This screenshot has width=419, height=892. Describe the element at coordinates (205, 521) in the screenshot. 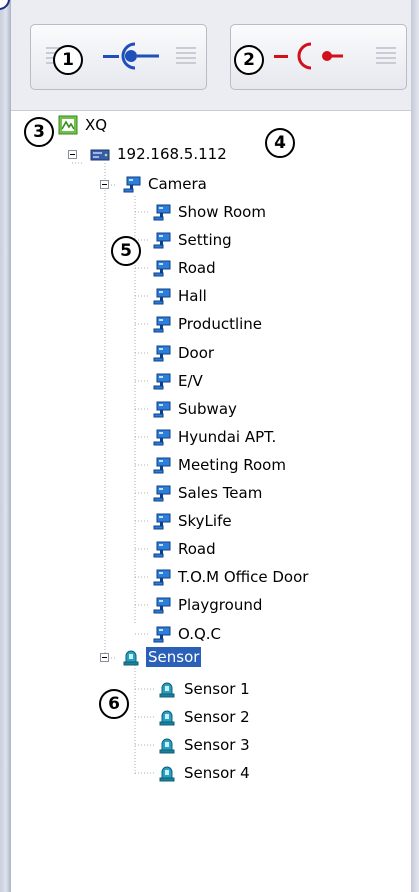

I see `camera-item-label: SkyLife` at that location.